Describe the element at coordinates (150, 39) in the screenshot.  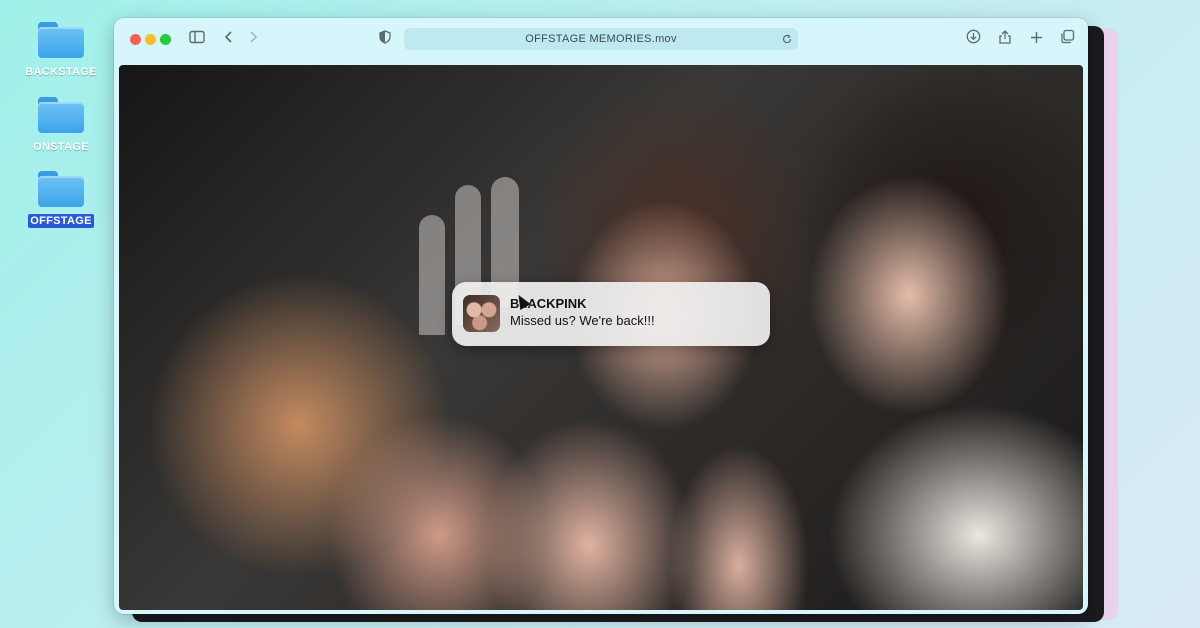
I see `minimize-window-button` at that location.